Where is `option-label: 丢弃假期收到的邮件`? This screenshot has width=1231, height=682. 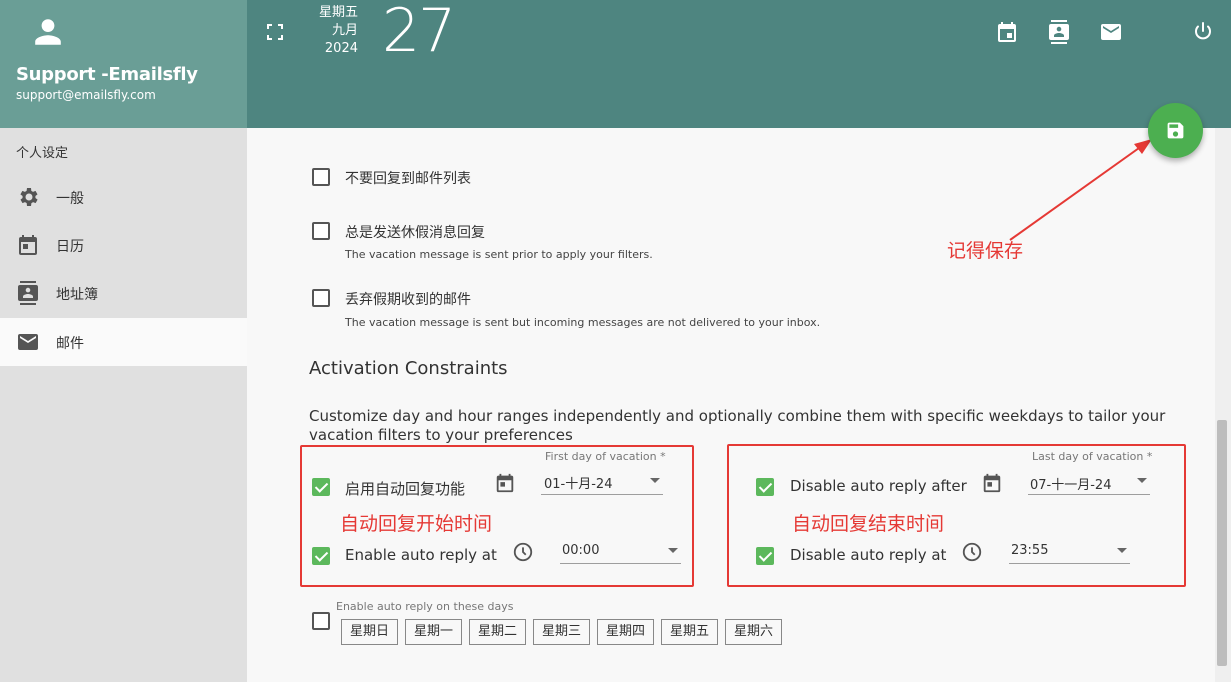 option-label: 丢弃假期收到的邮件 is located at coordinates (408, 300).